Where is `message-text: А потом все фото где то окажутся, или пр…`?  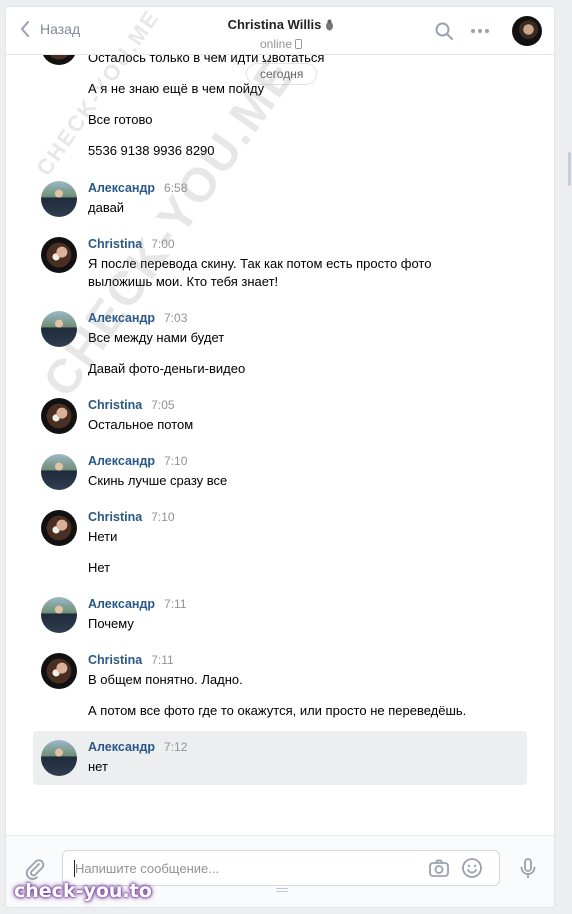
message-text: А потом все фото где то окажутся, или пр… is located at coordinates (277, 710).